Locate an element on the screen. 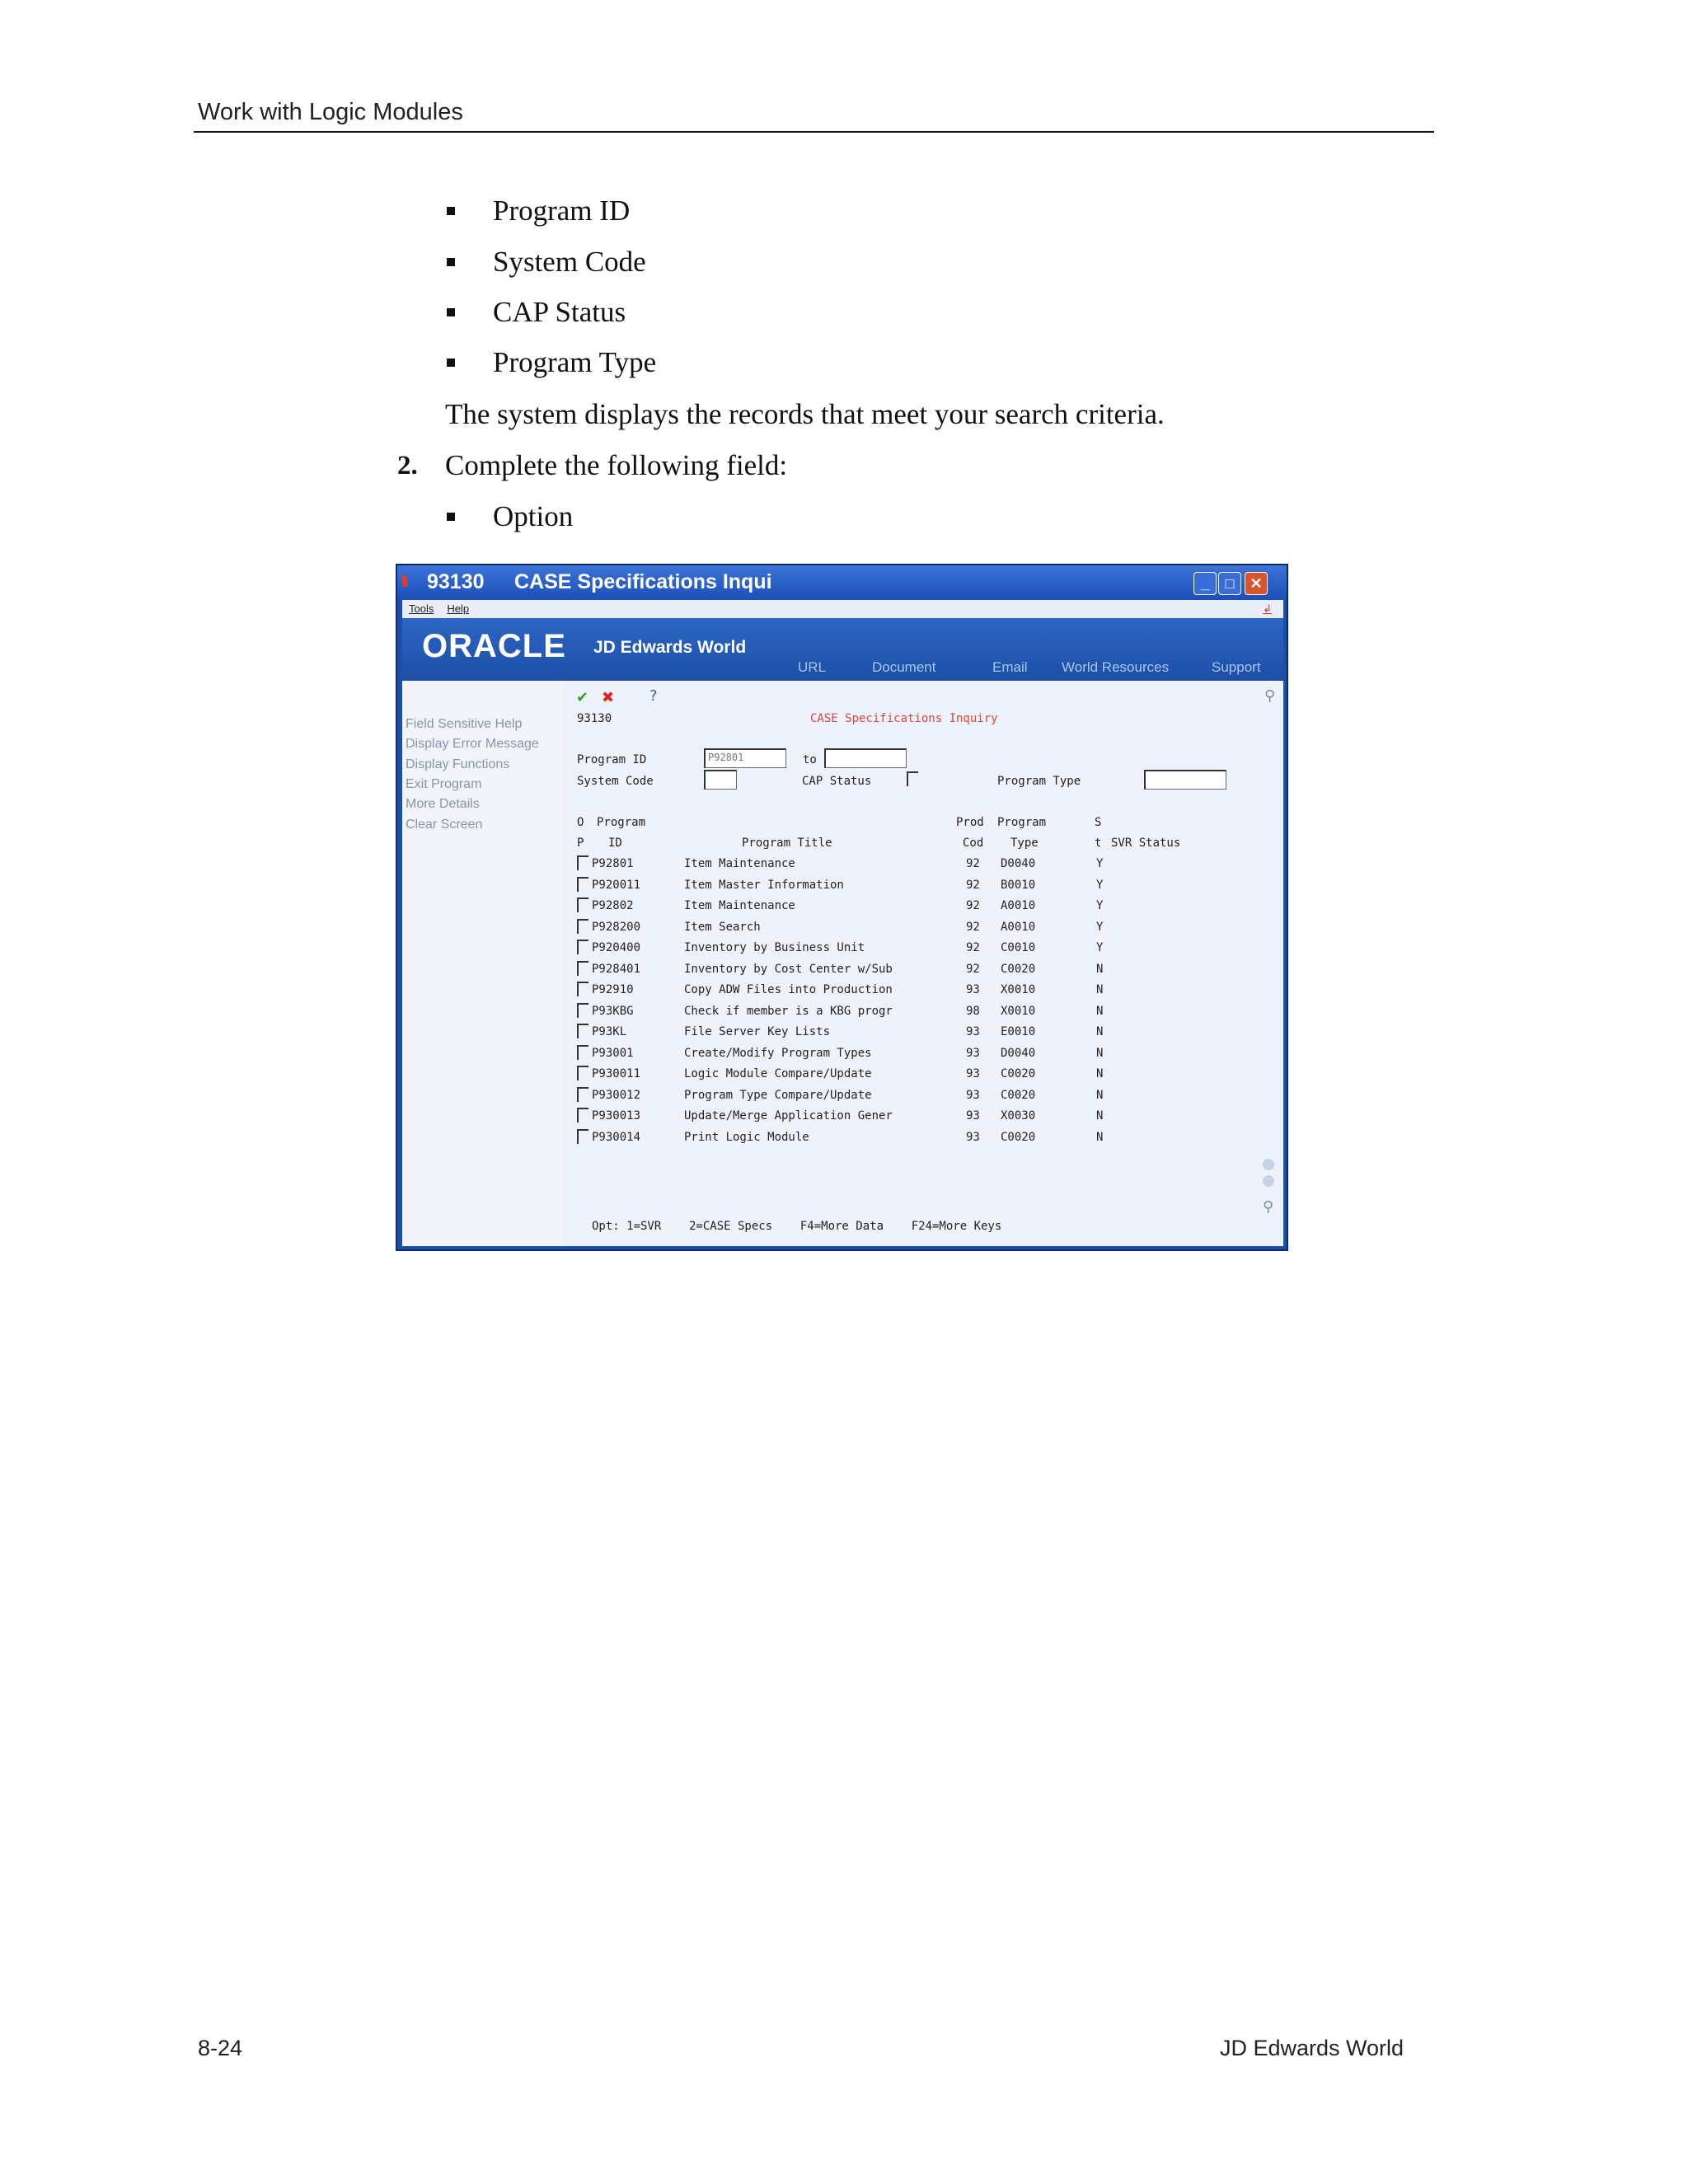 Image resolution: width=1688 pixels, height=2184 pixels. minimize-button: _ is located at coordinates (1205, 583).